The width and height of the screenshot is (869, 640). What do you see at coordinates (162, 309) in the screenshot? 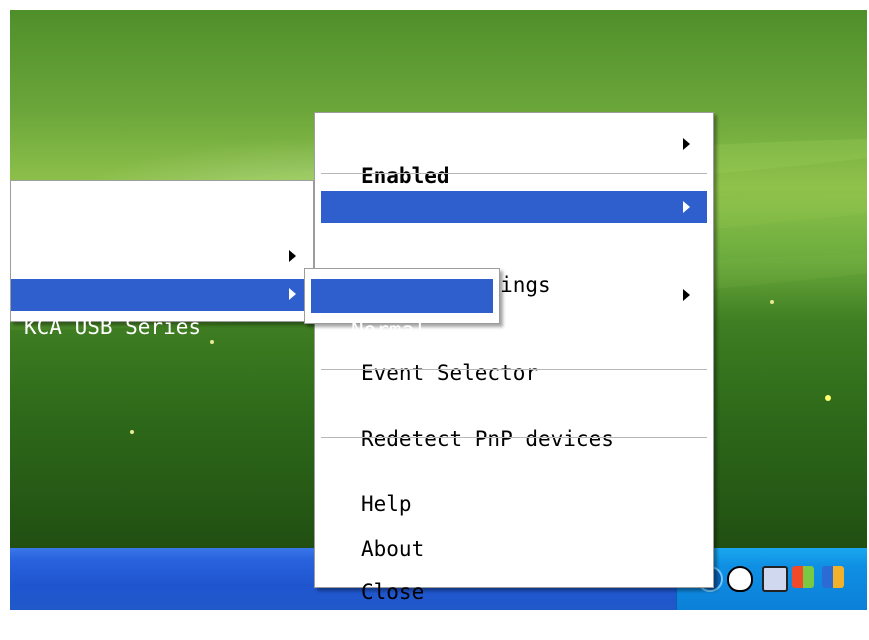
I see `menu-item-kca-usb: KCA USB Series` at bounding box center [162, 309].